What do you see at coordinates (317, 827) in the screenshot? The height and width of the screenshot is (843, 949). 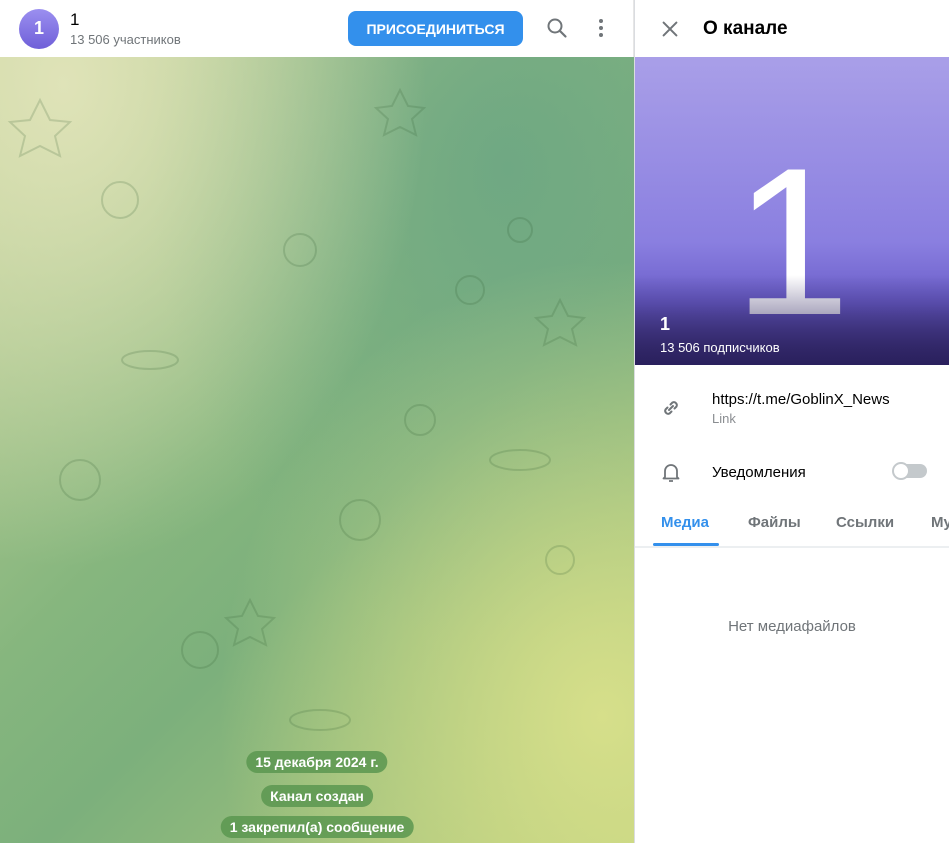 I see `service-message-pinned: 1 закрепил(а) сообщение` at bounding box center [317, 827].